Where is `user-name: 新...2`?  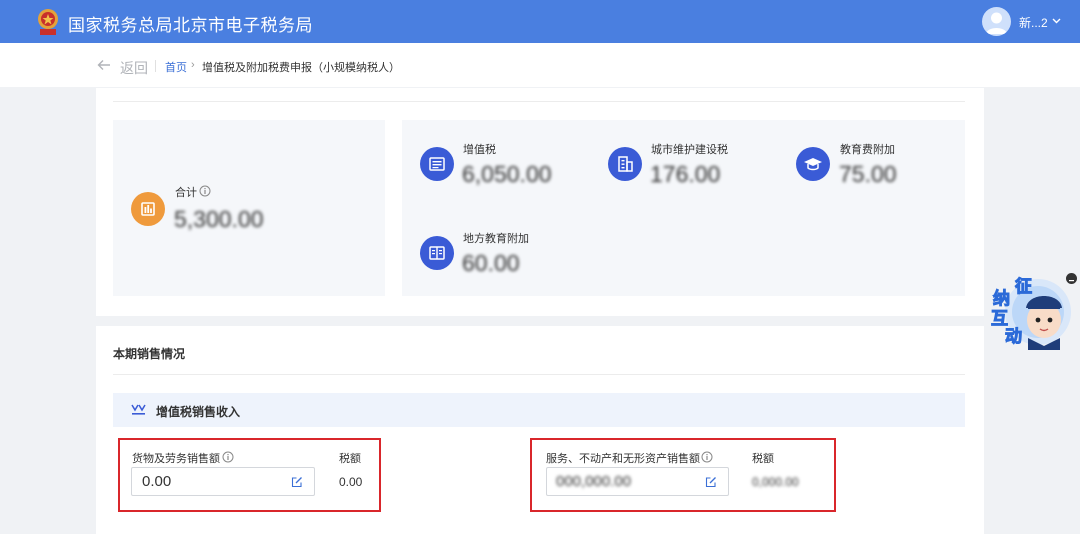
user-name: 新...2 is located at coordinates (1033, 22).